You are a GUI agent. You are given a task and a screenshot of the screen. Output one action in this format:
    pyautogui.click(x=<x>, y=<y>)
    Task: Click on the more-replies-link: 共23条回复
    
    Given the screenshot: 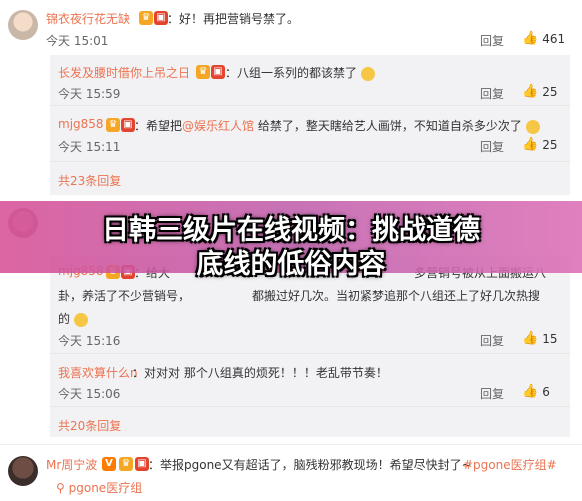 What is the action you would take?
    pyautogui.click(x=89, y=180)
    